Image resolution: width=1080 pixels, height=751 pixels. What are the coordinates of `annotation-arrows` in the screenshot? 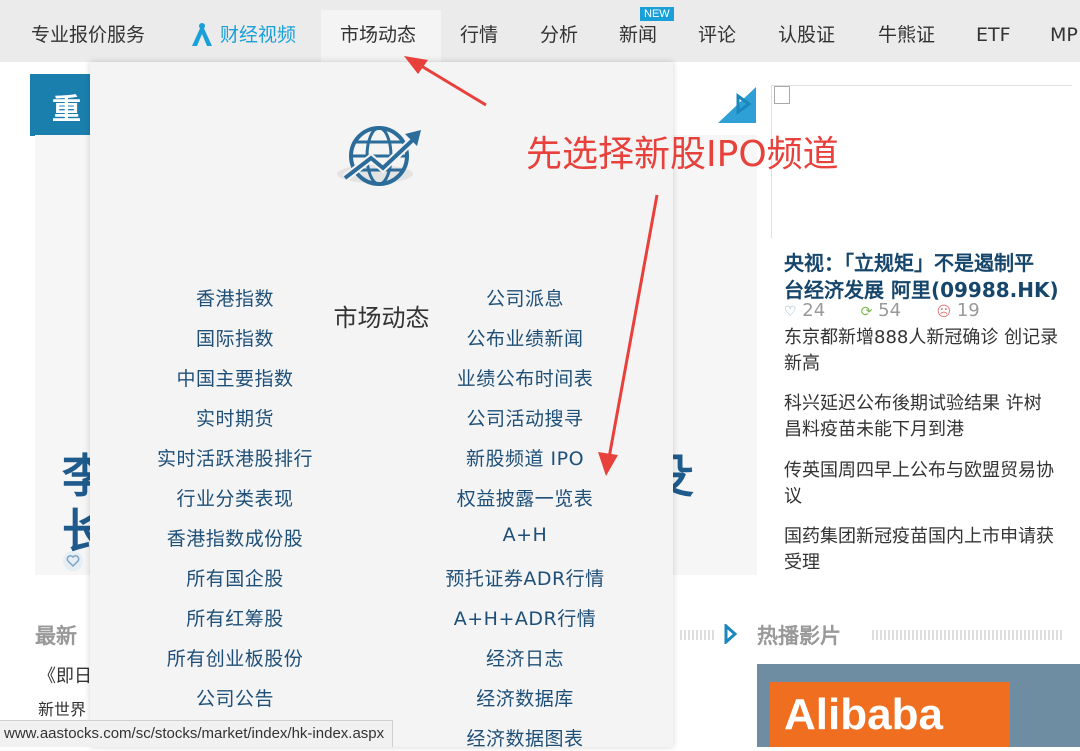 It's located at (531, 266).